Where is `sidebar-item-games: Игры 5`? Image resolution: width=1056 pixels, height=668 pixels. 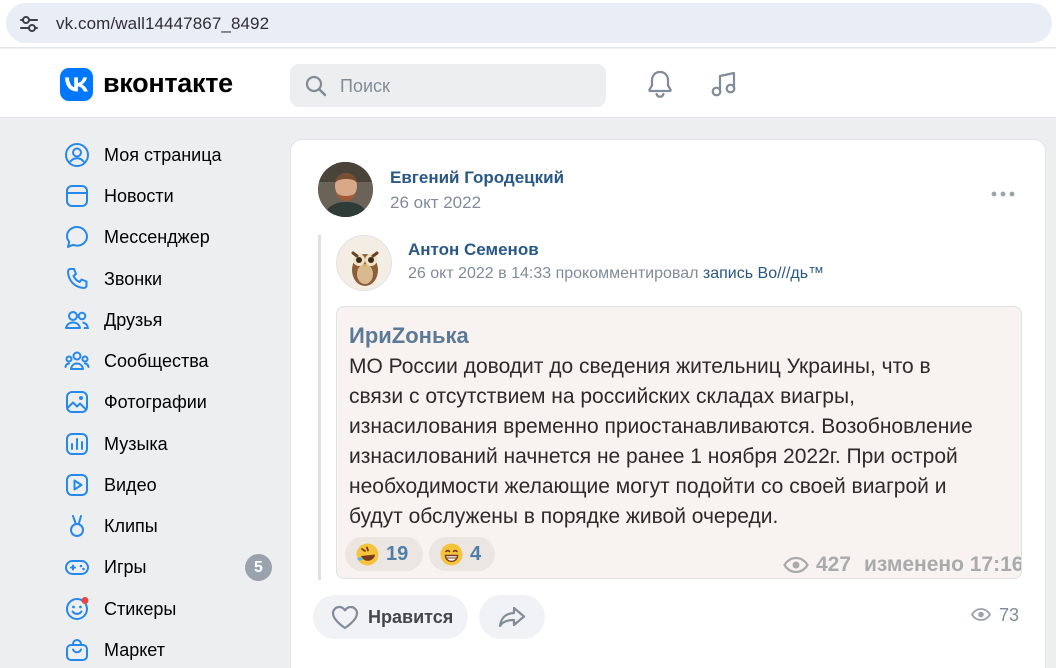
sidebar-item-games: Игры 5 is located at coordinates (170, 566).